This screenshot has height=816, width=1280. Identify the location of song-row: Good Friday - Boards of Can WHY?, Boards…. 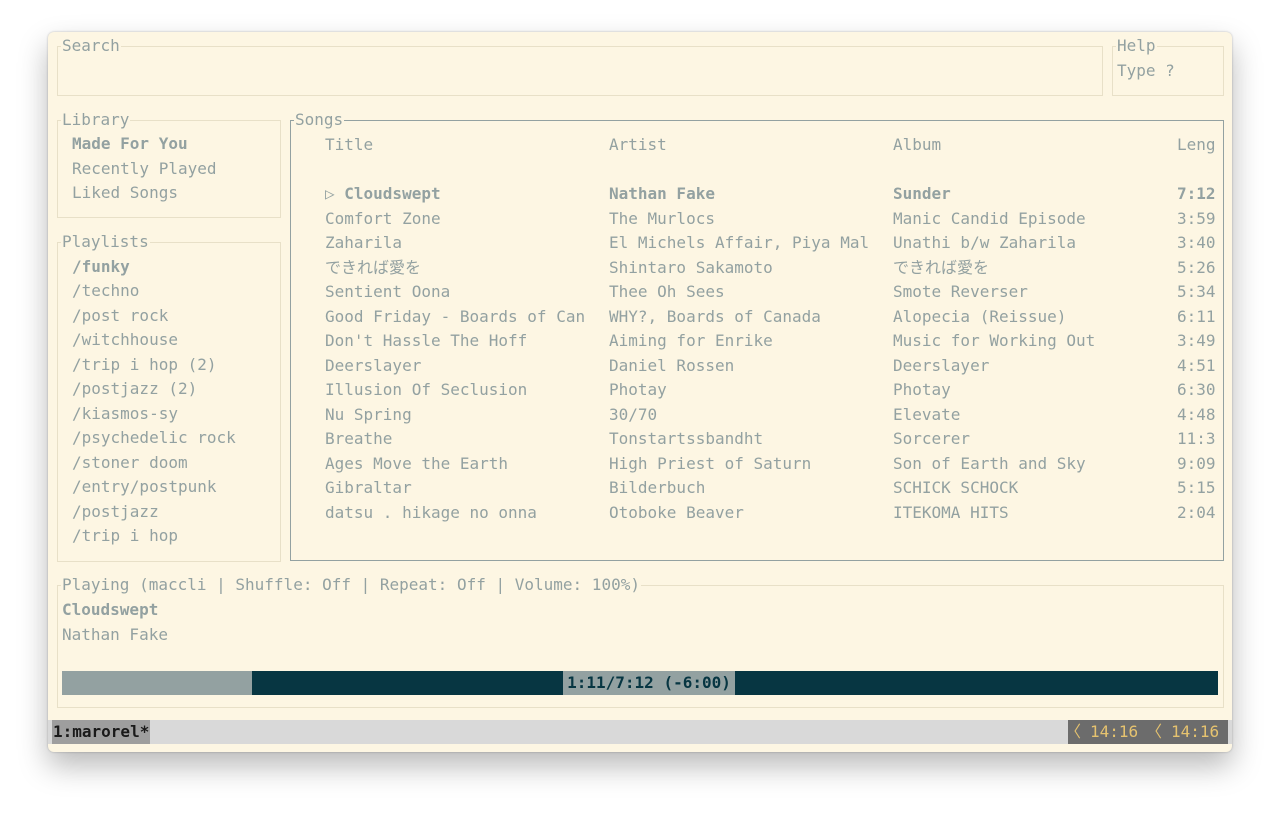
(757, 317).